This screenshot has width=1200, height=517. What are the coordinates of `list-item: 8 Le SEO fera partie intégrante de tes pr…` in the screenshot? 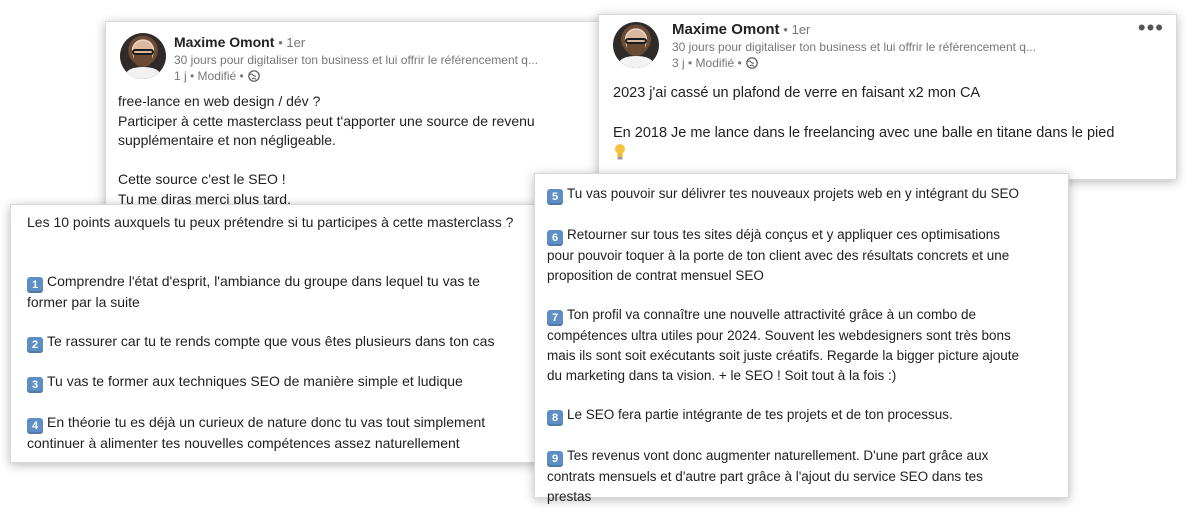 It's located at (804, 416).